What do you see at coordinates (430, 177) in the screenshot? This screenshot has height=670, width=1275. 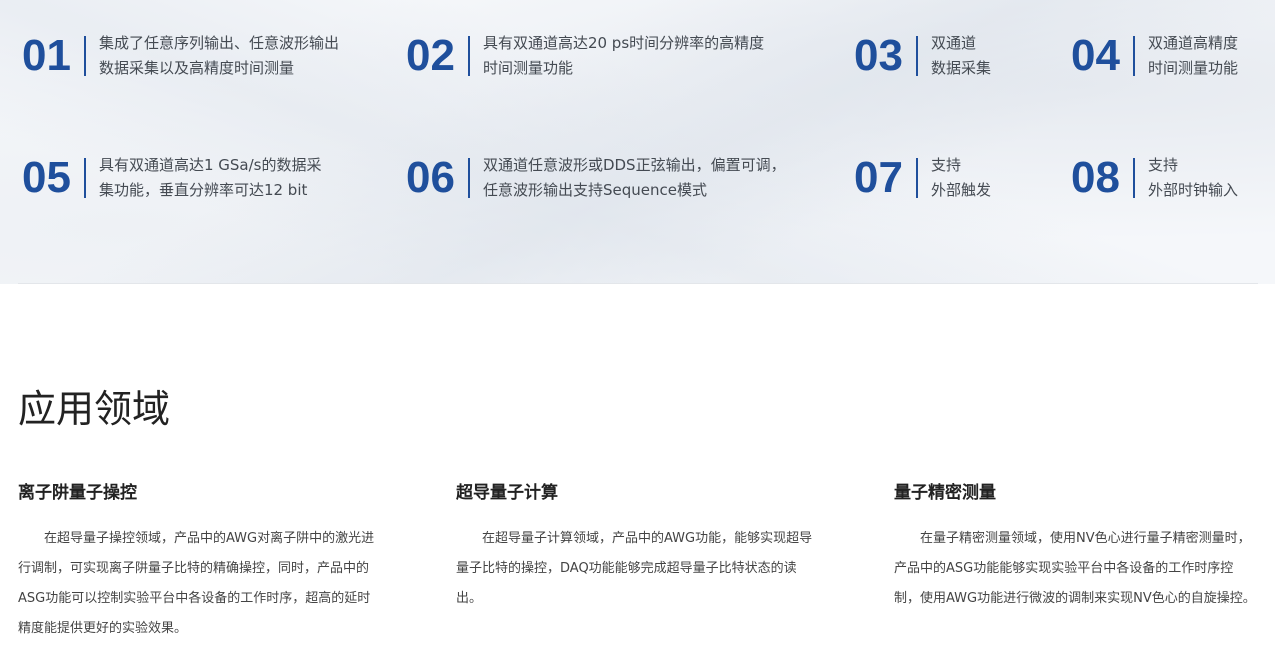 I see `feature-number: 06` at bounding box center [430, 177].